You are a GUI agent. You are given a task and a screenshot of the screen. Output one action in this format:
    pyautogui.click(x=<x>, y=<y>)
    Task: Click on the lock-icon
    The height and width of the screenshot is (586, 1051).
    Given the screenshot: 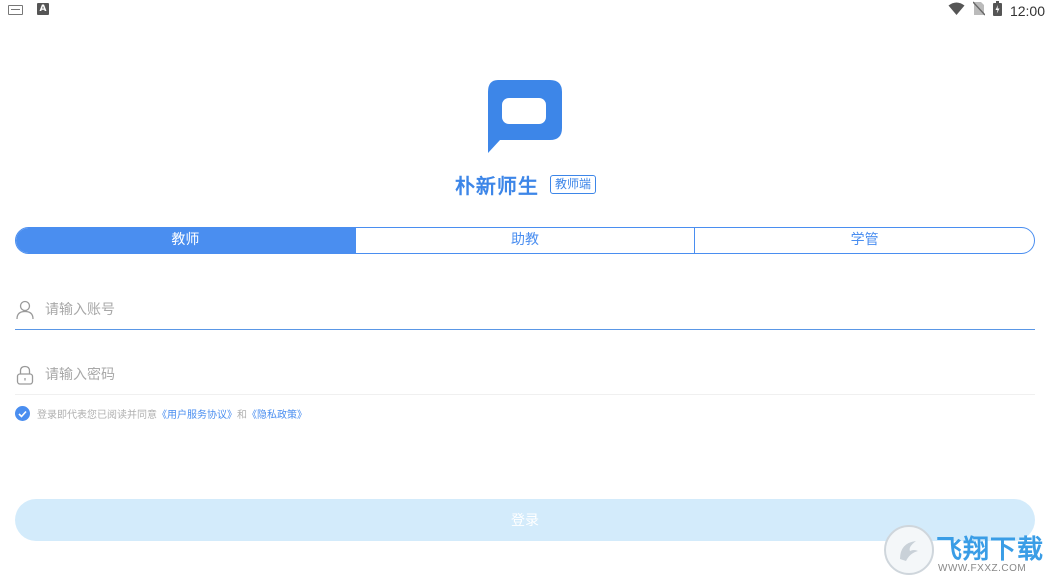 What is the action you would take?
    pyautogui.click(x=25, y=375)
    